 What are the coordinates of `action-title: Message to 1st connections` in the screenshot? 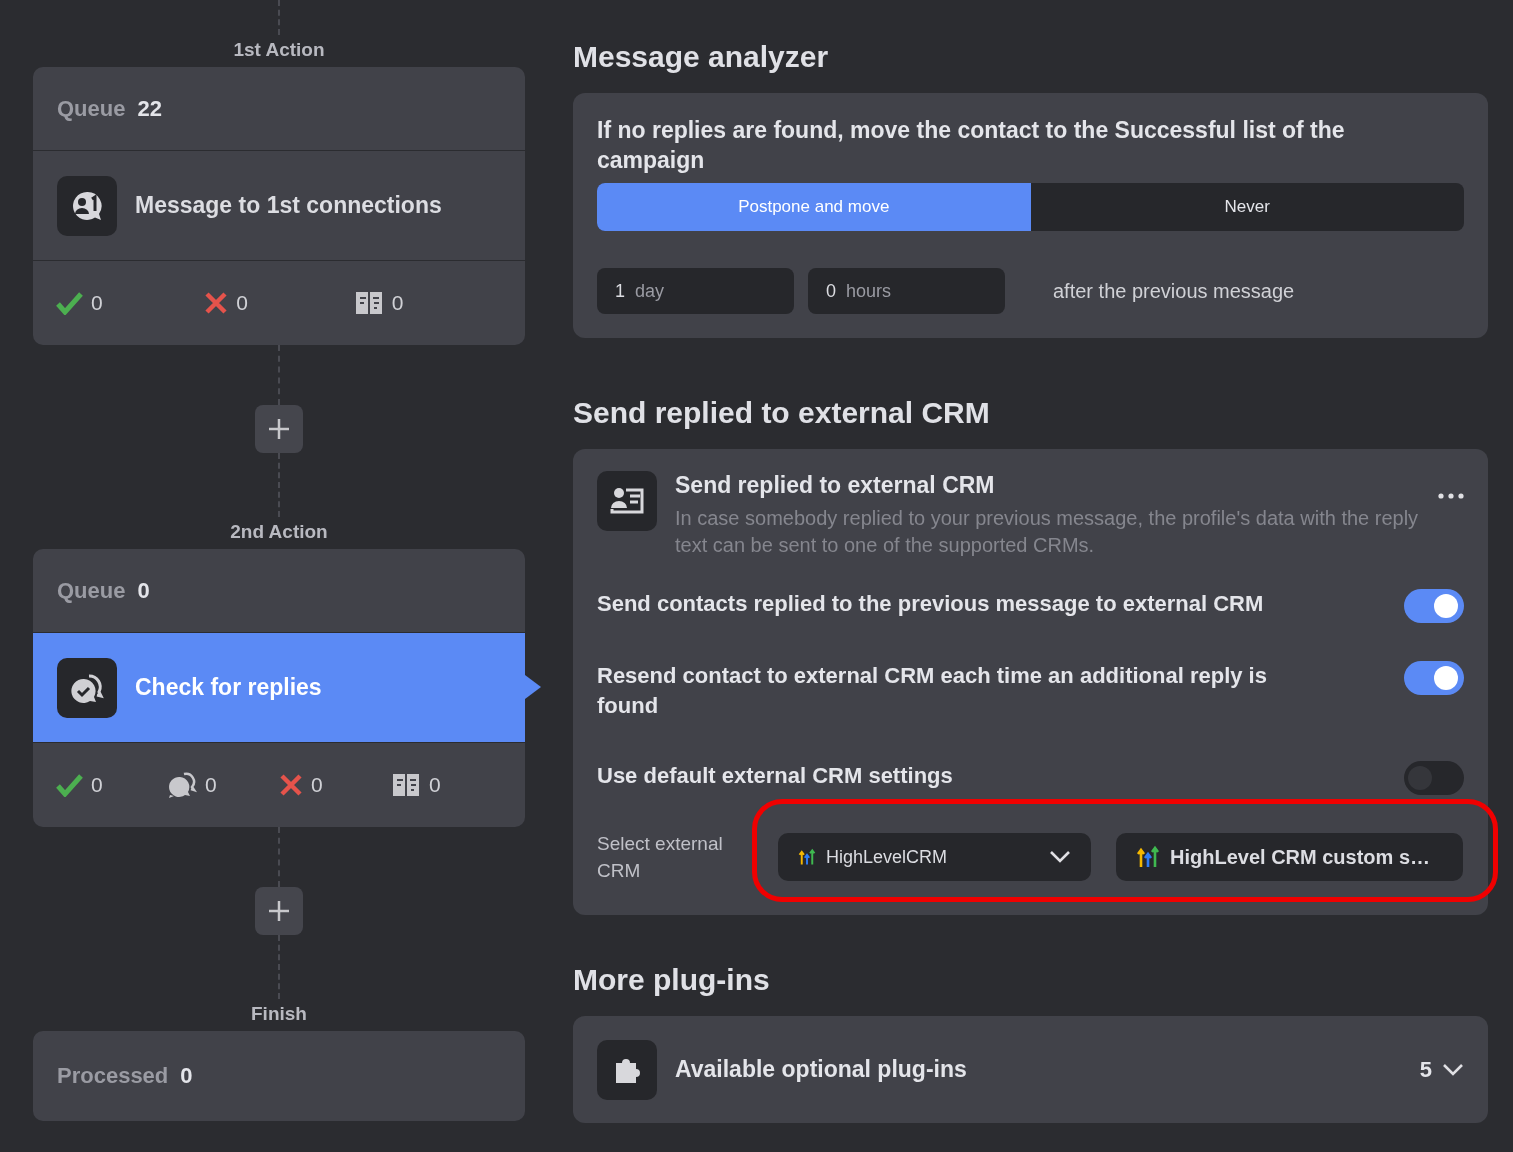 It's located at (288, 205).